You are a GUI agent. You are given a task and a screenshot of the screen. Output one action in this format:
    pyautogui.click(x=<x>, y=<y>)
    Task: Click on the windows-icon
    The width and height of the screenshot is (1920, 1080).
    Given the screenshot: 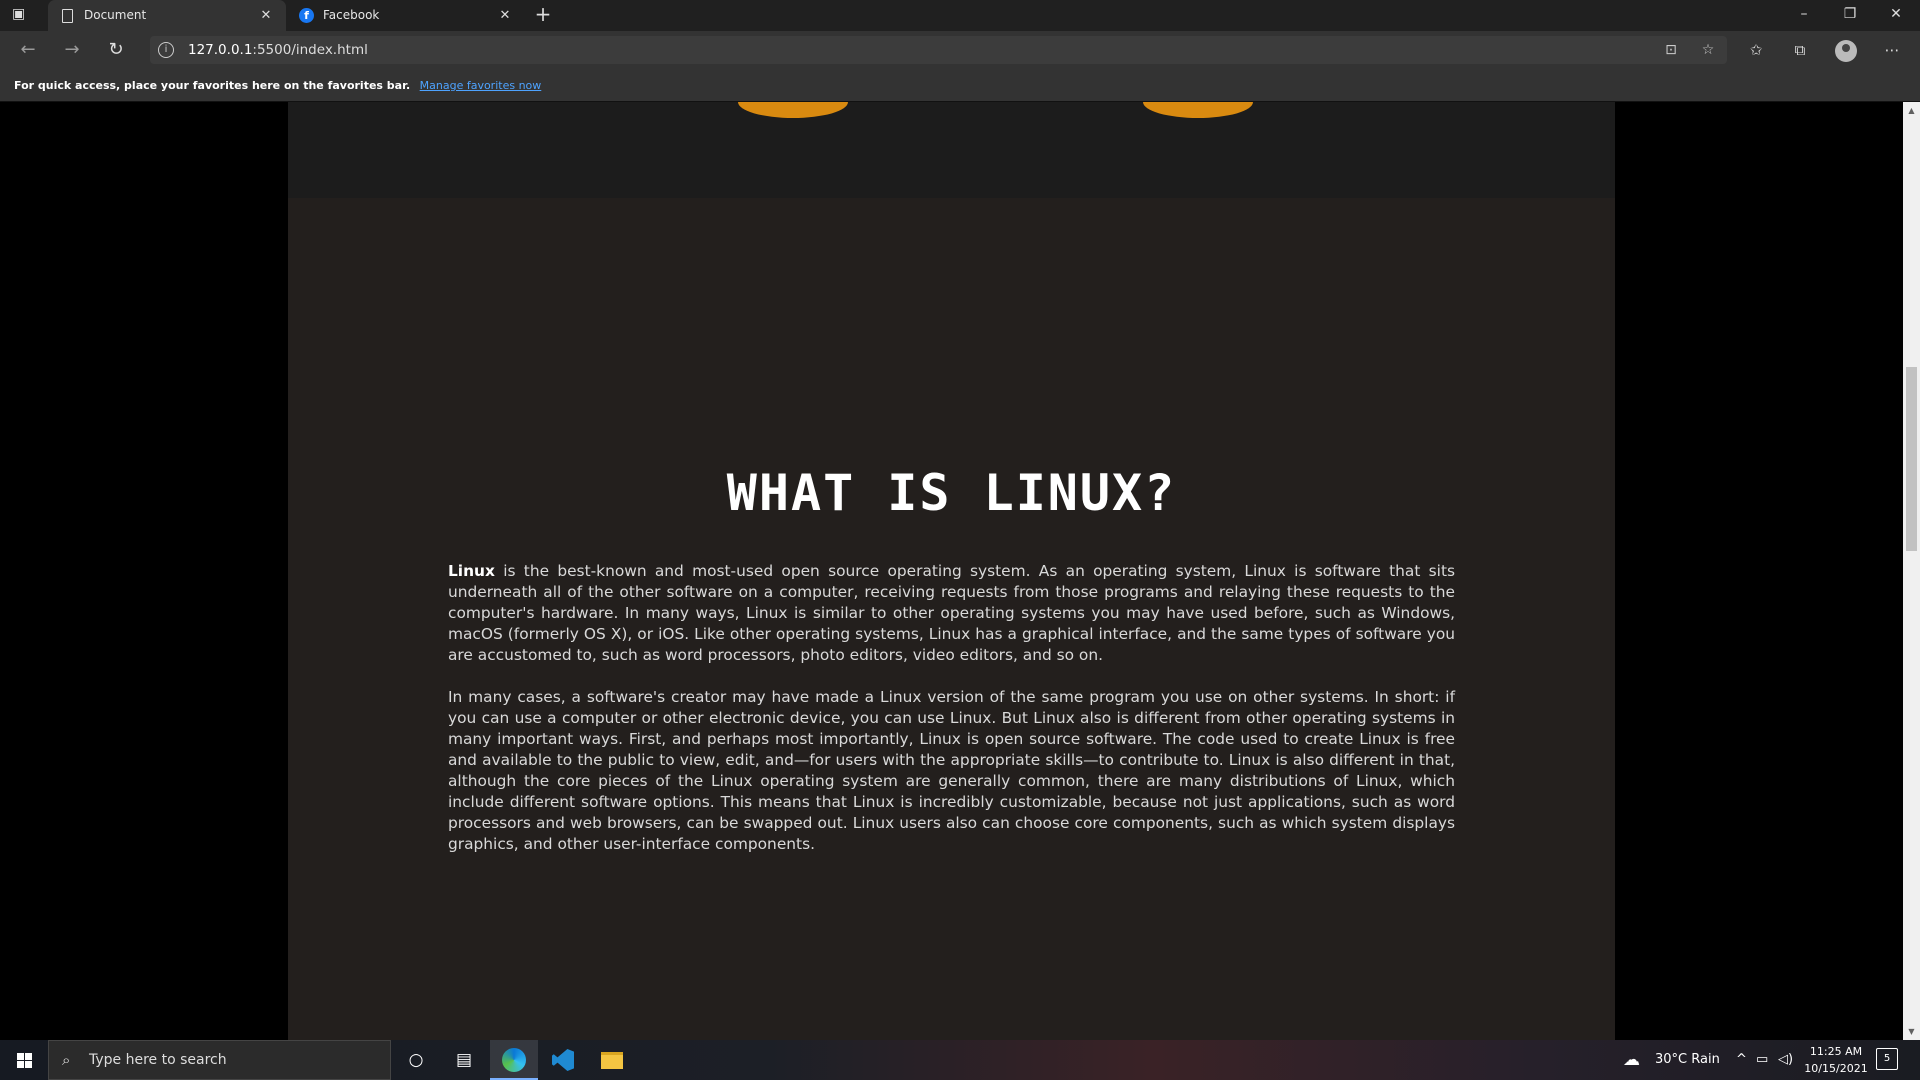 What is the action you would take?
    pyautogui.click(x=24, y=1060)
    